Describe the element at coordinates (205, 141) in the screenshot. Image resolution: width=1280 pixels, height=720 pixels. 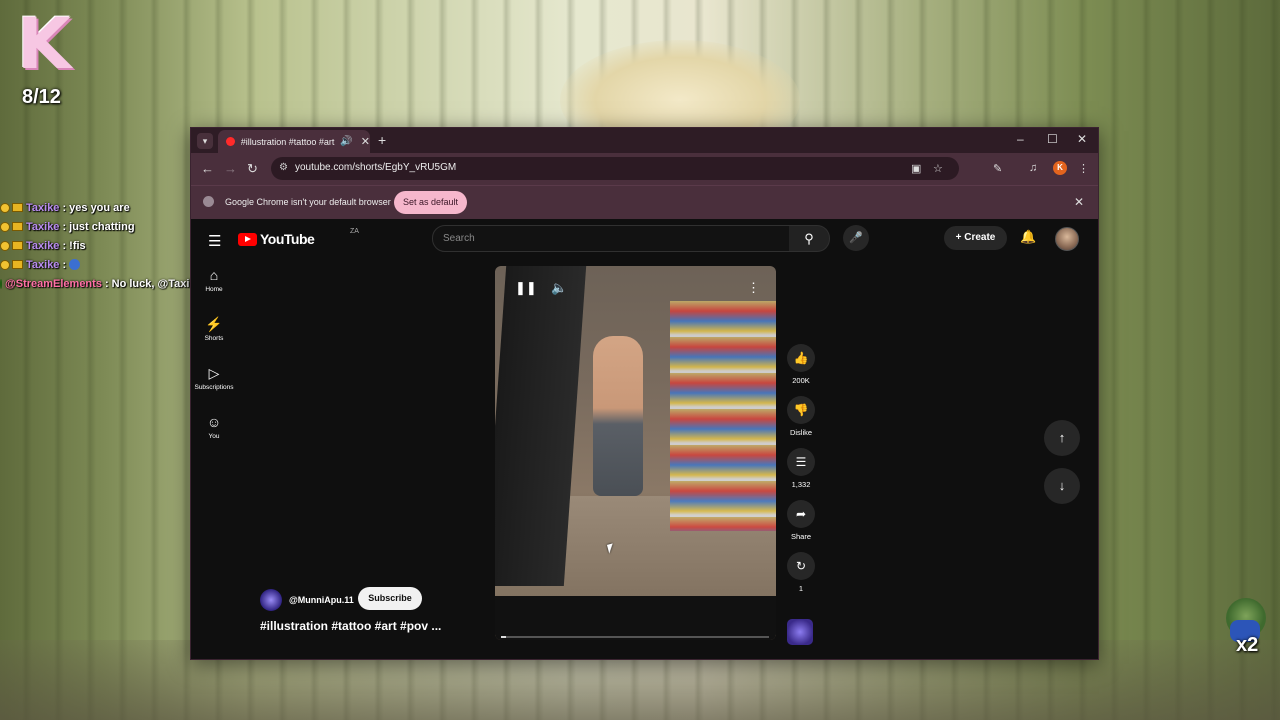
I see `tab-search-icon: ▾` at that location.